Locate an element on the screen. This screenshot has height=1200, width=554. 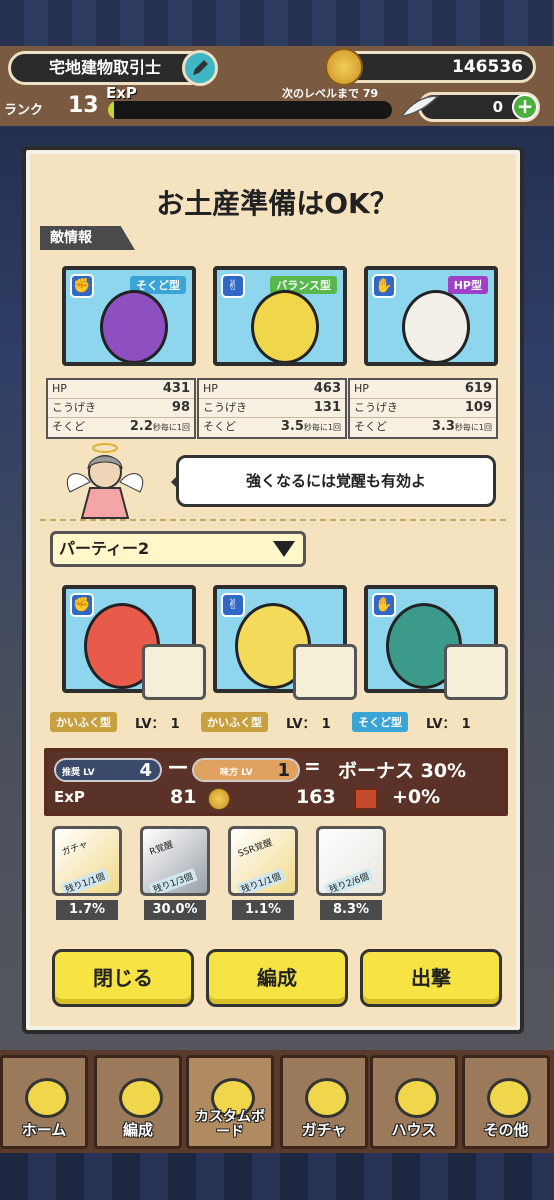
nav-label: ガチャ is located at coordinates (324, 1130).